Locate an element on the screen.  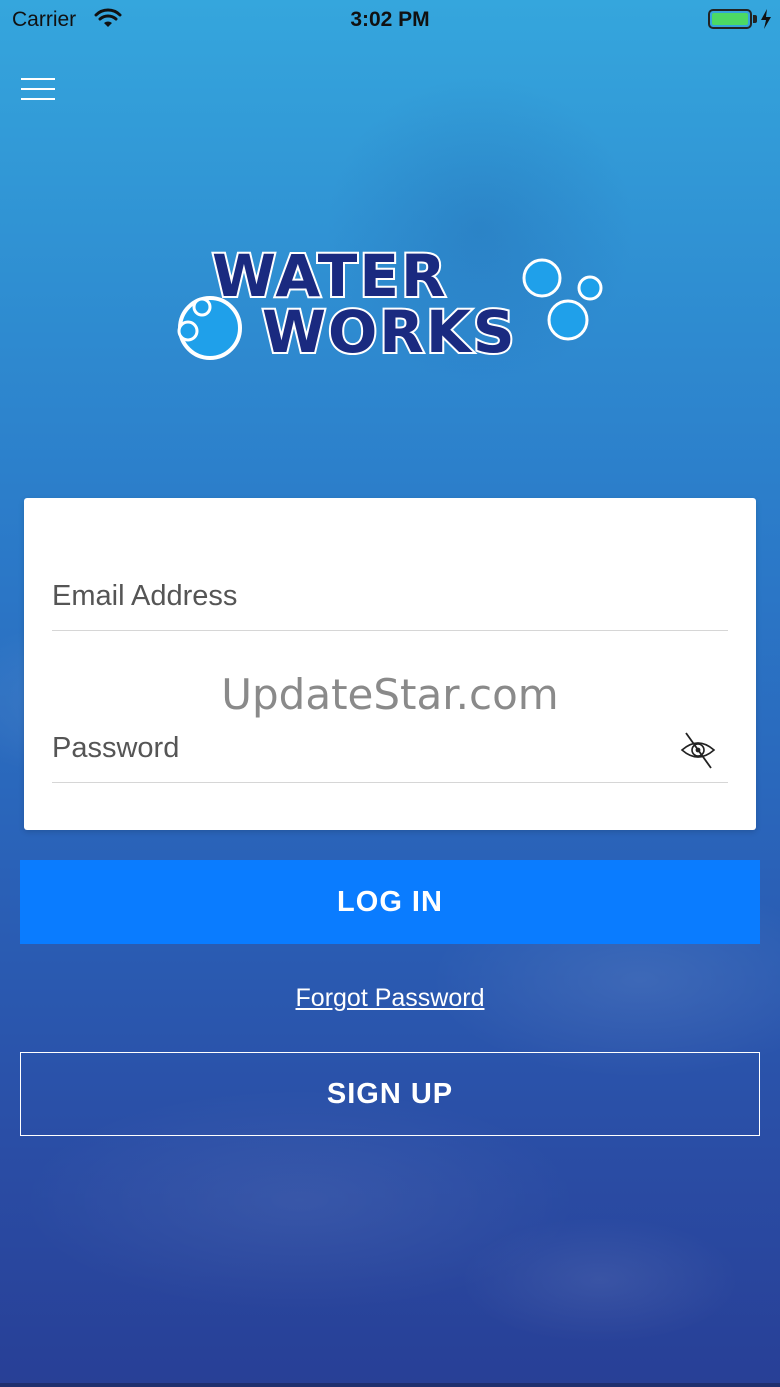
email-field is located at coordinates (352, 596).